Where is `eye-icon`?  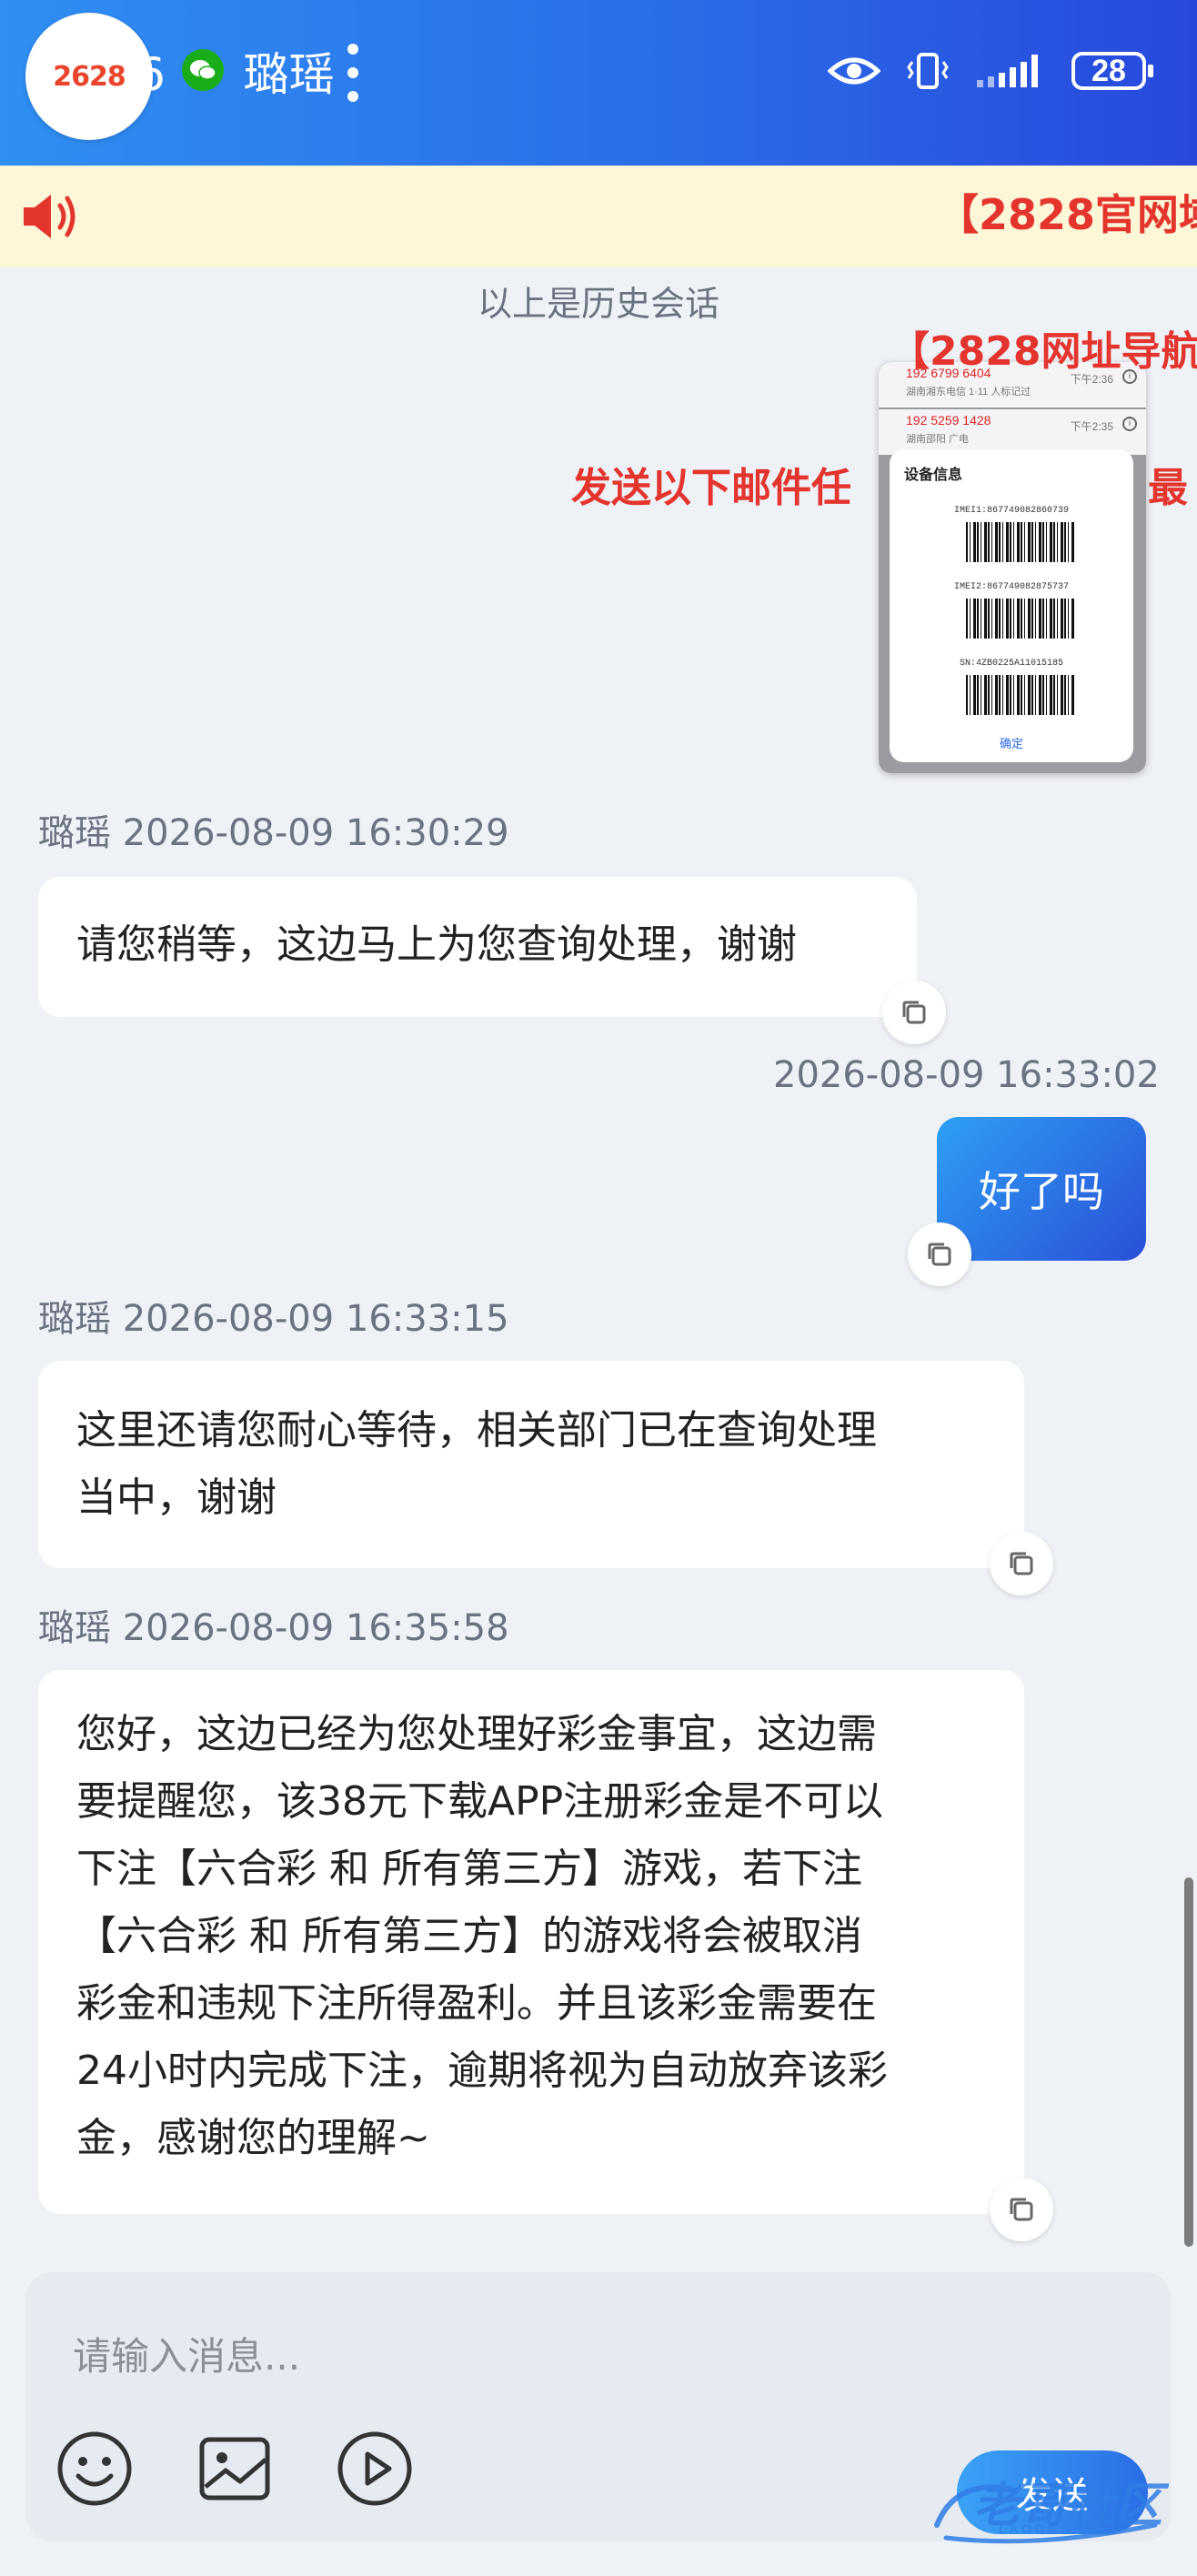
eye-icon is located at coordinates (854, 71).